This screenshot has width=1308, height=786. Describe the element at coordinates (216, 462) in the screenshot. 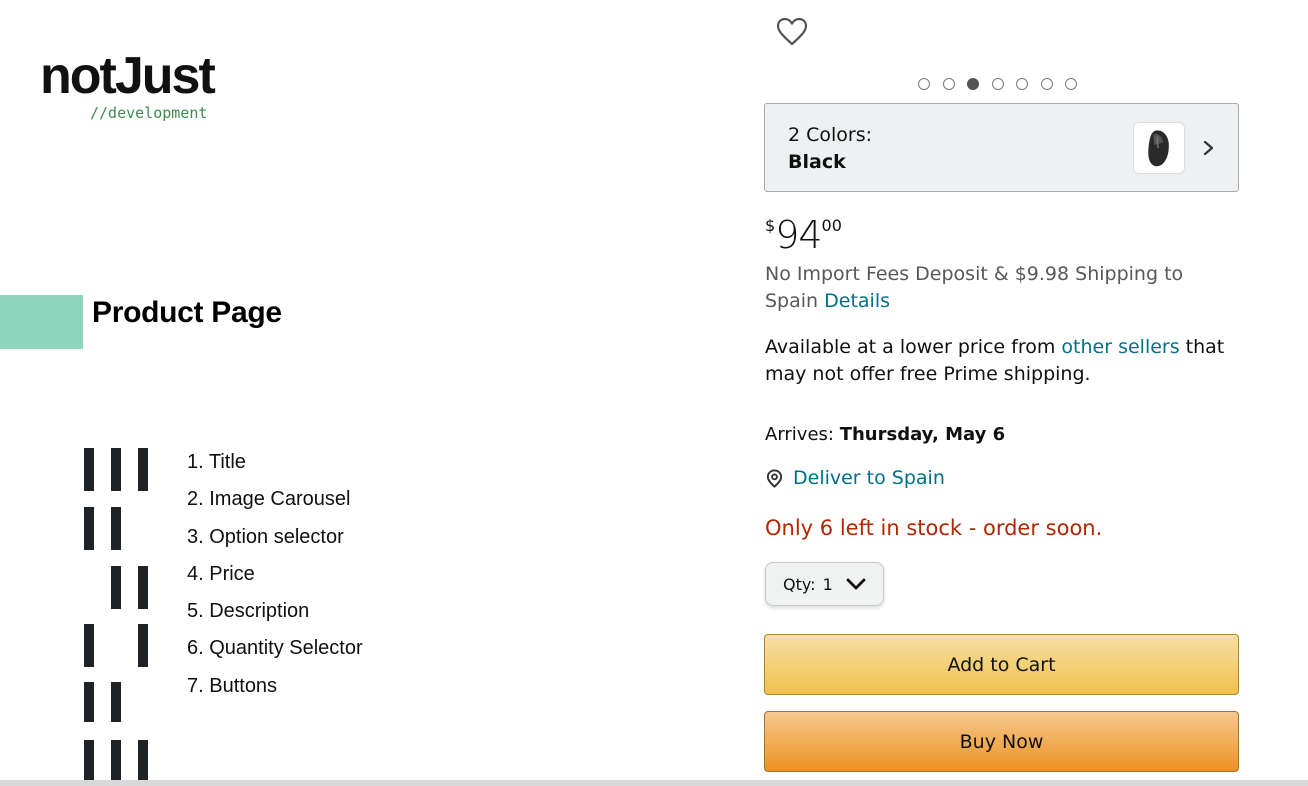

I see `outline-item: 1. Title` at that location.